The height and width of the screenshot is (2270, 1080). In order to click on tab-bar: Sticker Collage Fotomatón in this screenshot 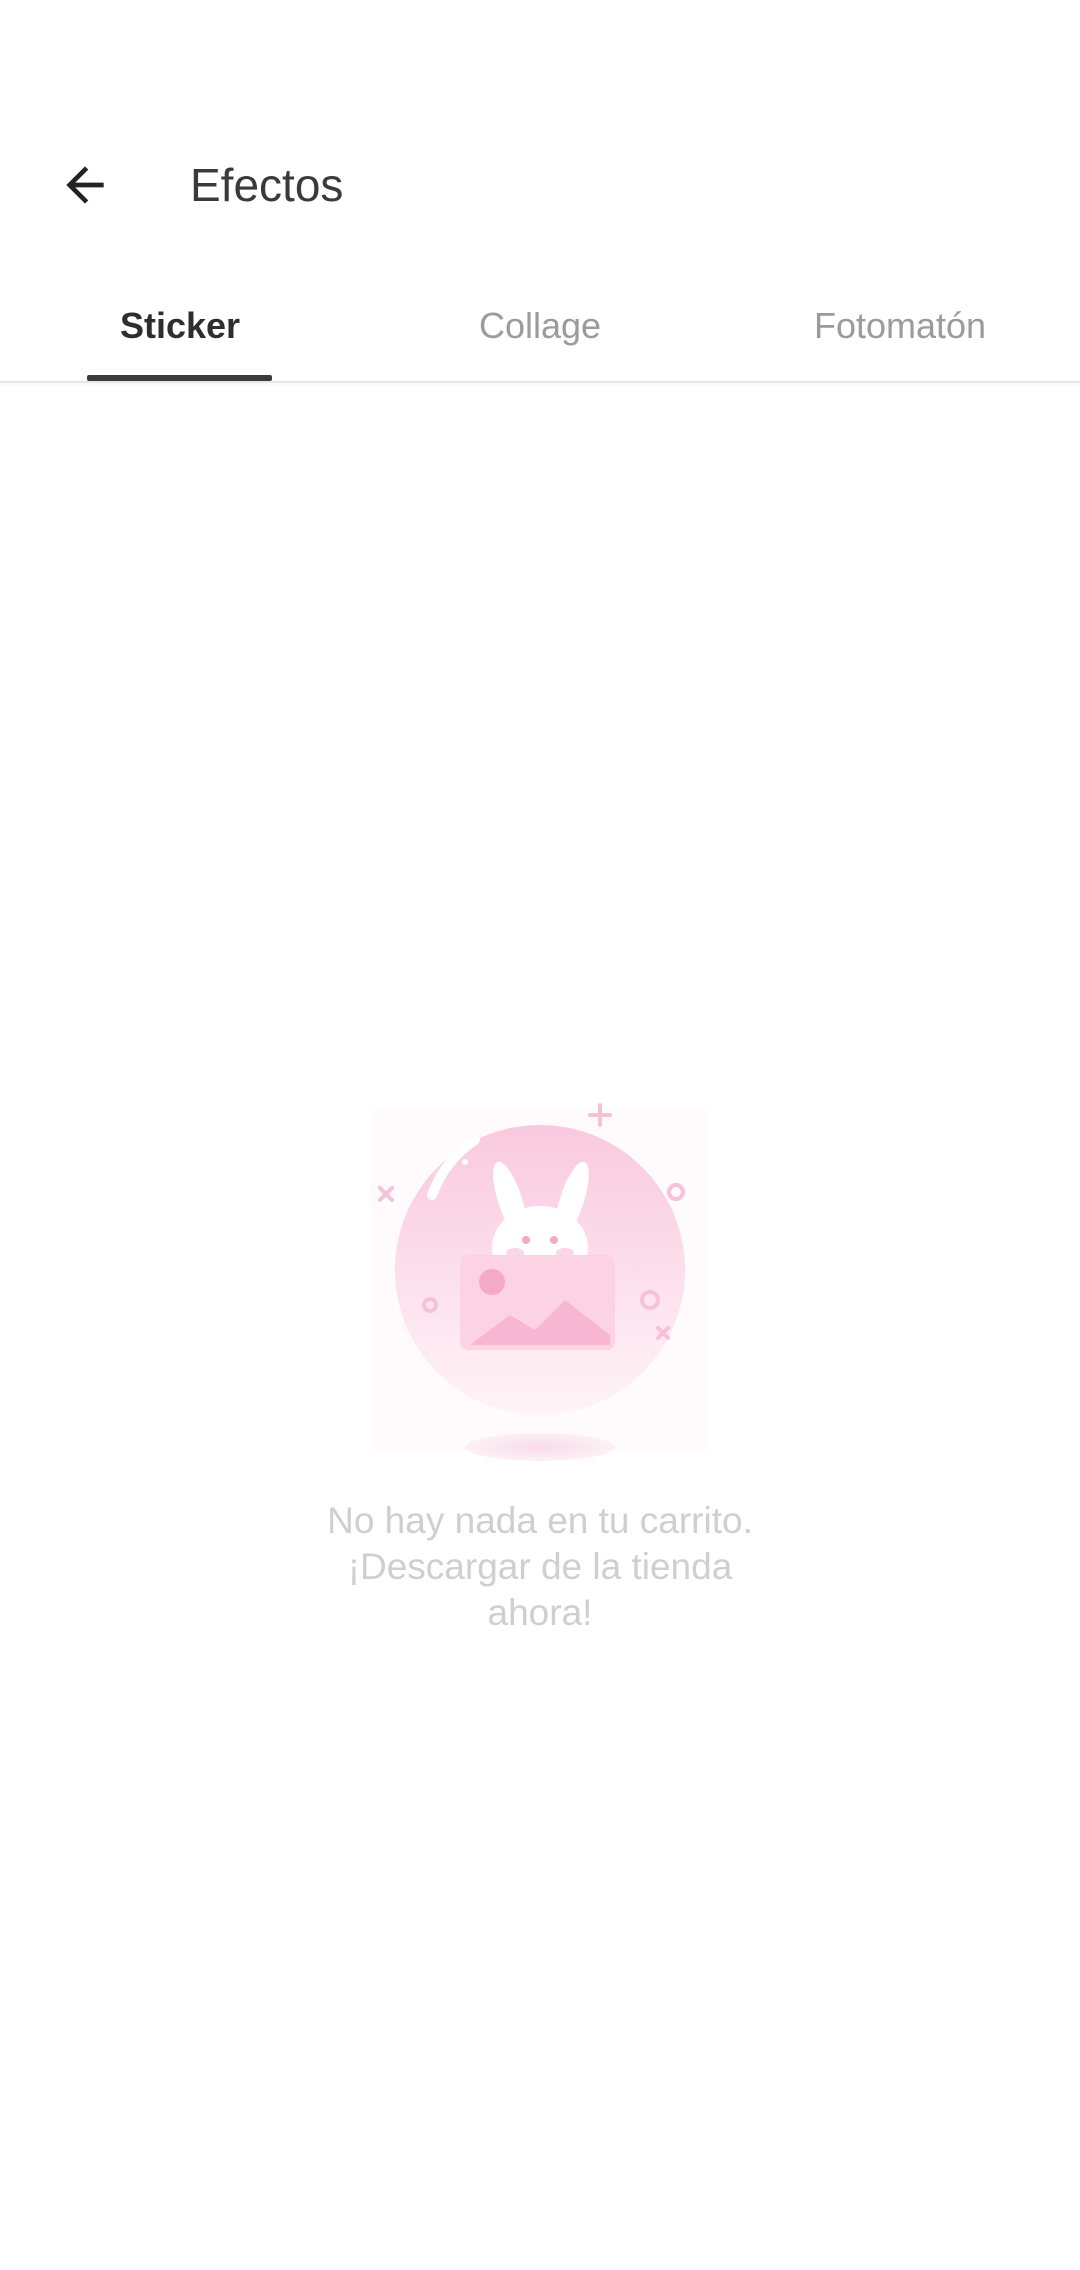, I will do `click(540, 326)`.